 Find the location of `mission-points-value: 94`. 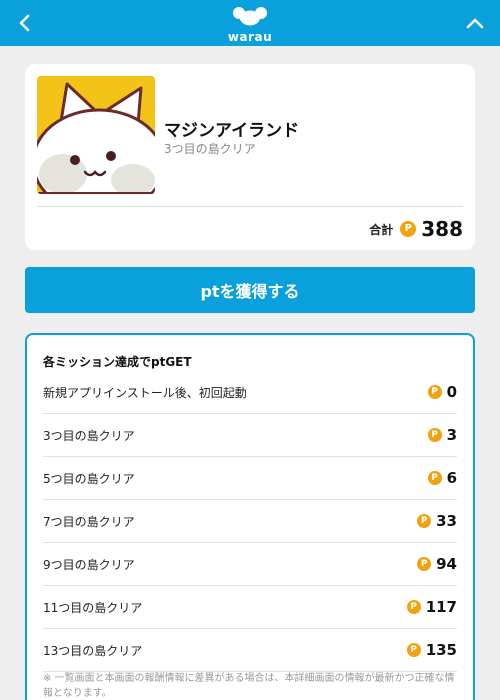

mission-points-value: 94 is located at coordinates (446, 564).